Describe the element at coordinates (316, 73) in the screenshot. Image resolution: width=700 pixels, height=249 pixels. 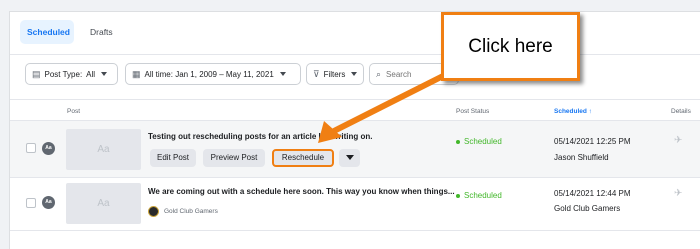
I see `filter-icon: ⊽` at that location.